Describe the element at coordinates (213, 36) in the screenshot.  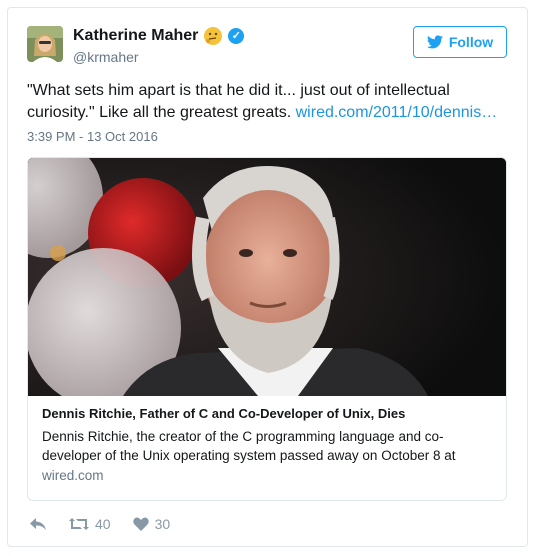
I see `thinking-face-icon` at that location.